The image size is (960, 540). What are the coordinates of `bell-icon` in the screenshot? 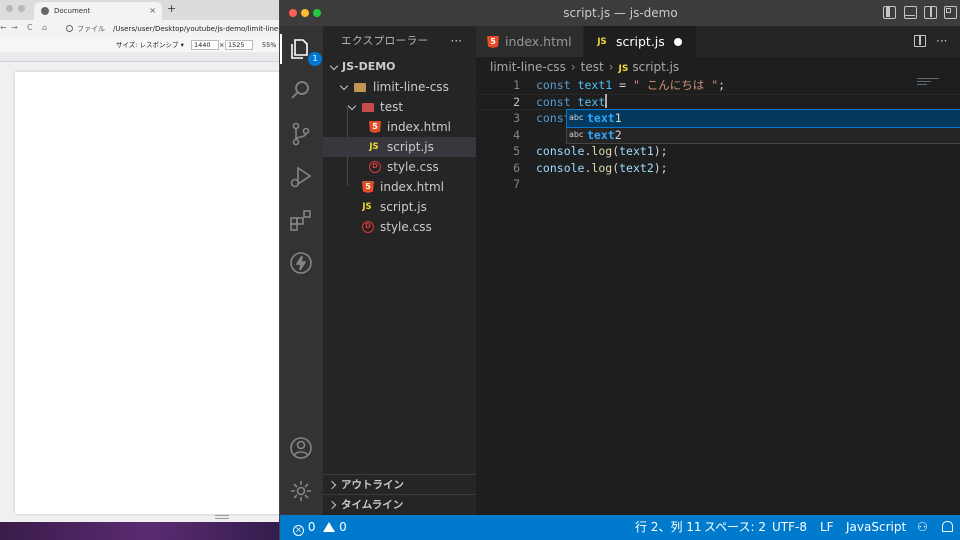 It's located at (947, 527).